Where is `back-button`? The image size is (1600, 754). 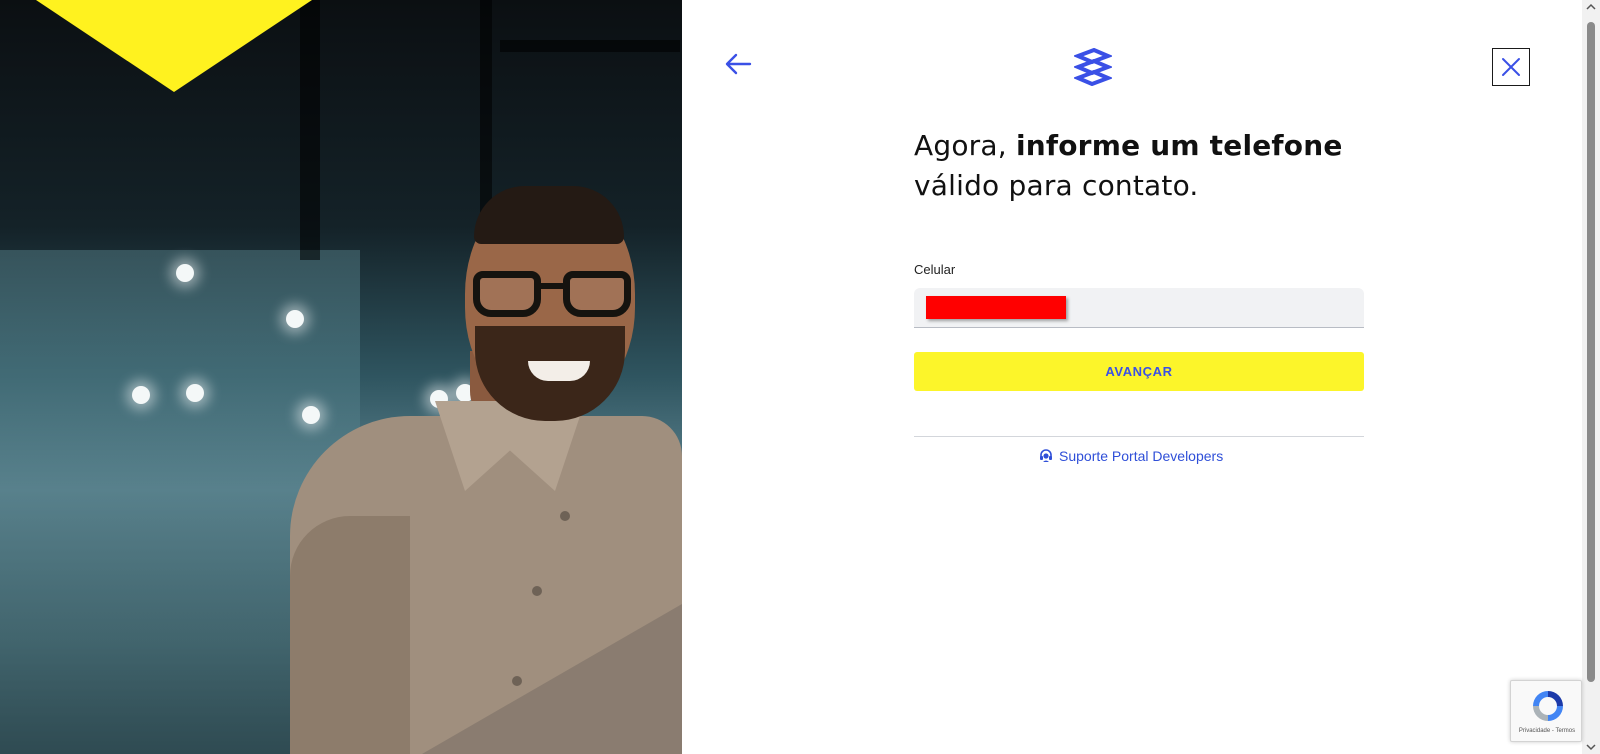
back-button is located at coordinates (738, 64).